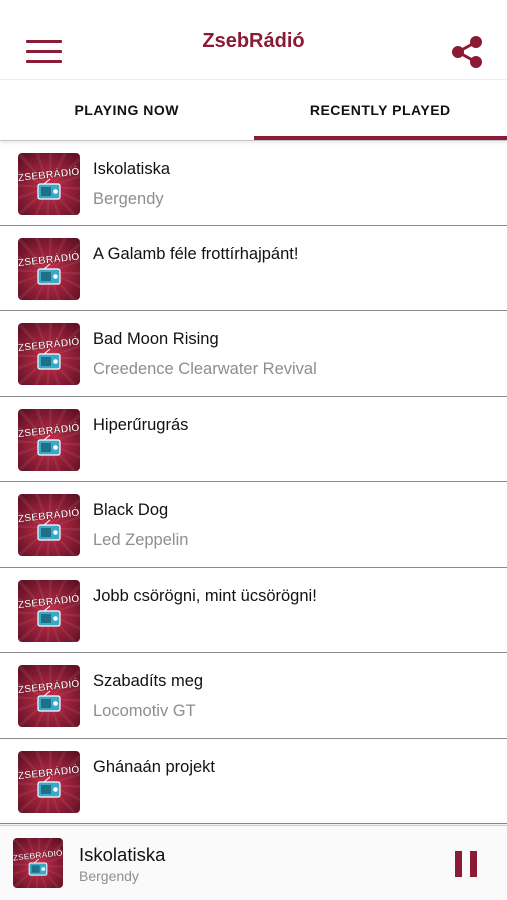  I want to click on app-header: ZsebRádió, so click(253, 40).